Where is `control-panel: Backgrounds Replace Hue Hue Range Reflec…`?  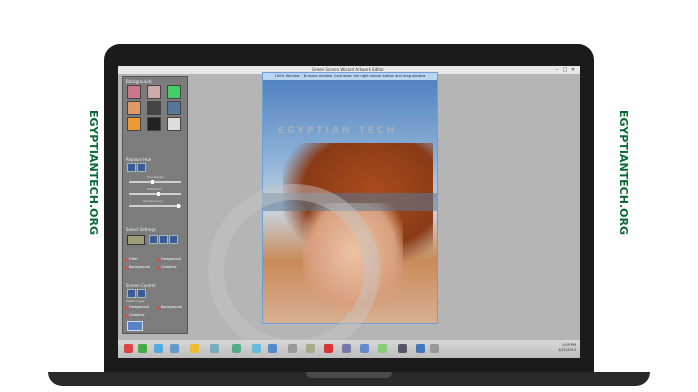 control-panel: Backgrounds Replace Hue Hue Range Reflec… is located at coordinates (155, 205).